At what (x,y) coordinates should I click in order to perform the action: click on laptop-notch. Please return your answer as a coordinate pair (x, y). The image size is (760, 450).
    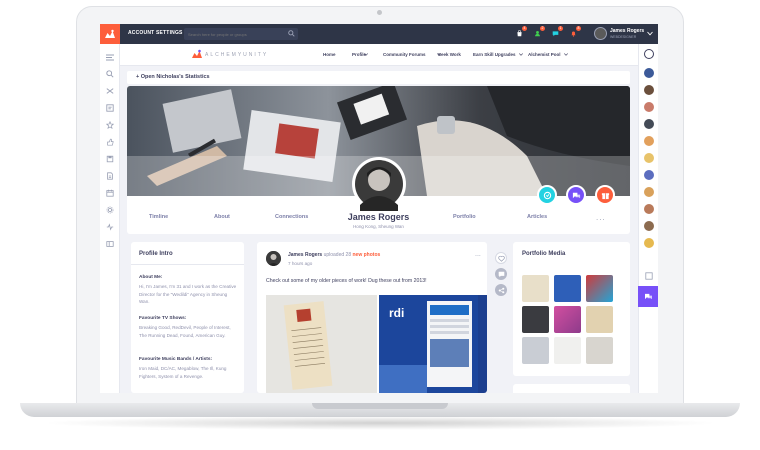
    Looking at the image, I should click on (380, 406).